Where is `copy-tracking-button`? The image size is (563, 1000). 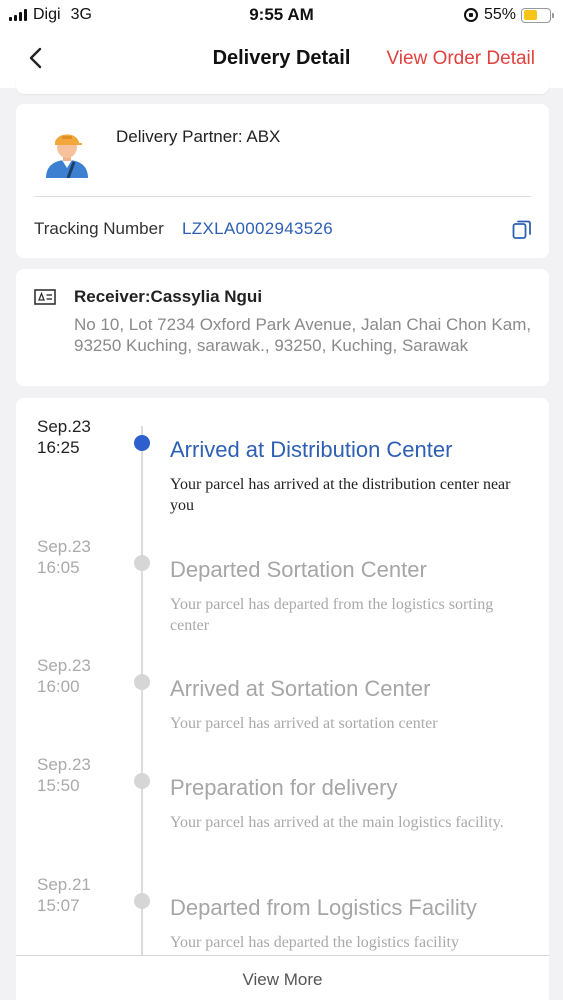
copy-tracking-button is located at coordinates (522, 229).